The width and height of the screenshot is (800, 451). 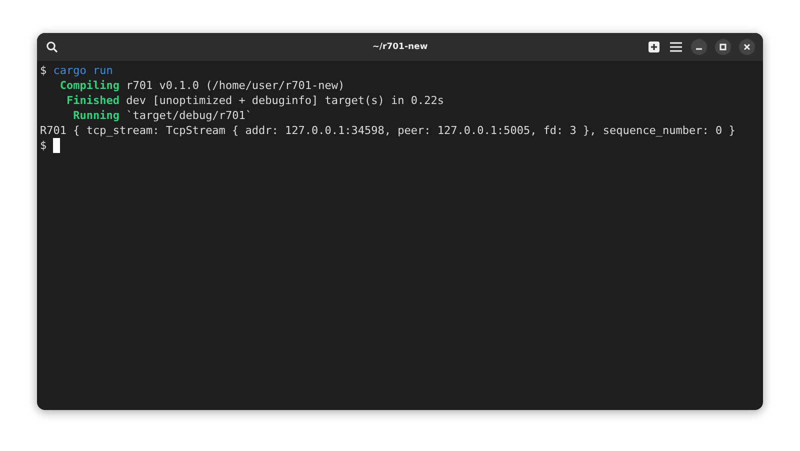 I want to click on terminal-line: Finished dev [unoptimized + debuginfo] target(s) in 0.22s, so click(x=254, y=100).